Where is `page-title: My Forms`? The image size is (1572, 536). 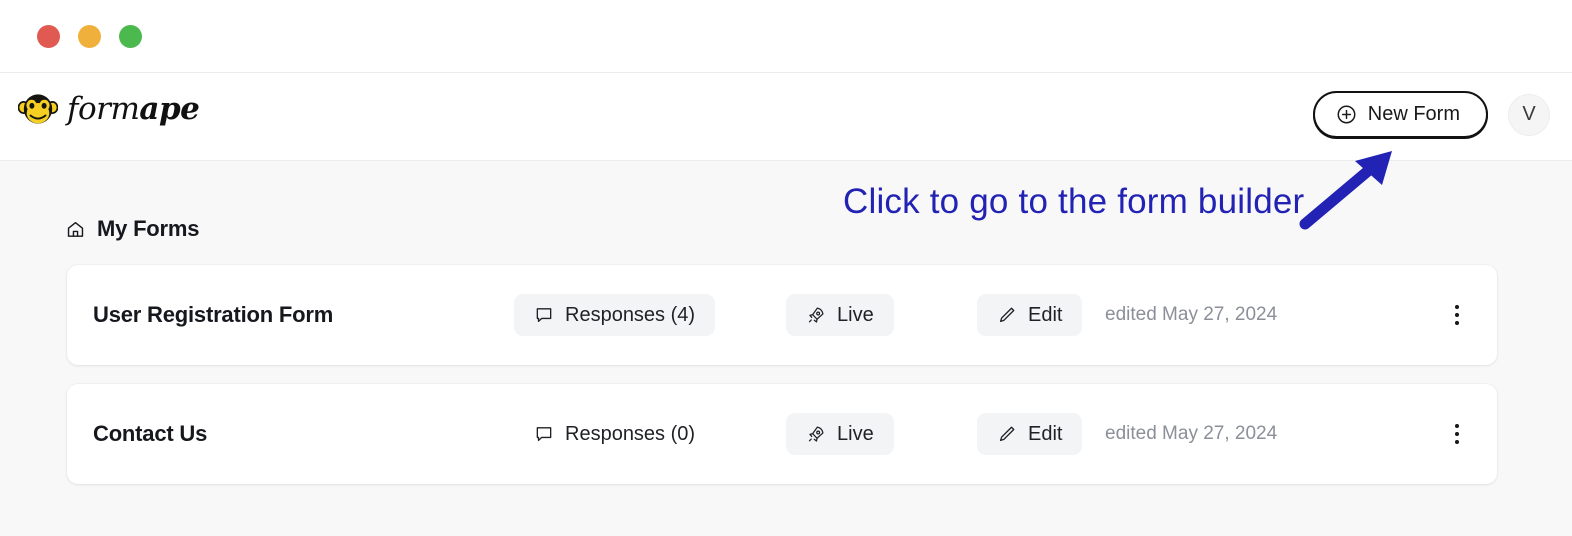
page-title: My Forms is located at coordinates (148, 228).